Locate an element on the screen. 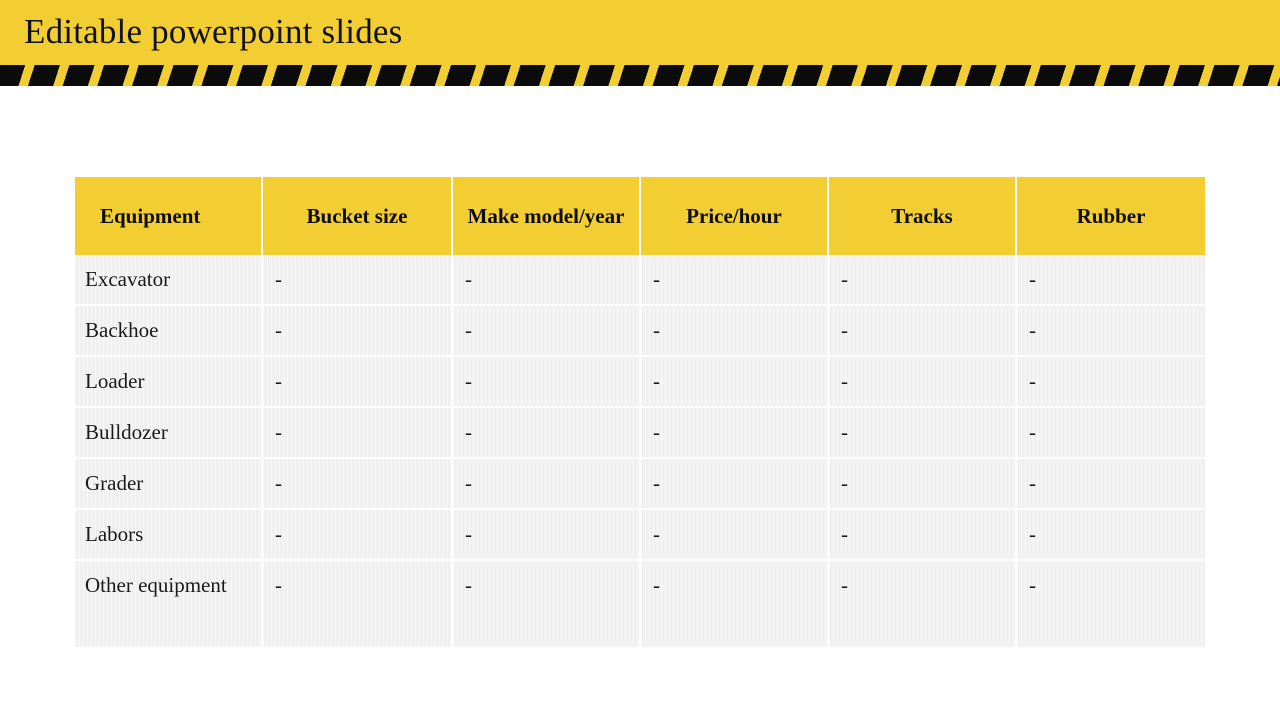 Image resolution: width=1280 pixels, height=720 pixels. table-row: Bulldozer - - - - - is located at coordinates (640, 433).